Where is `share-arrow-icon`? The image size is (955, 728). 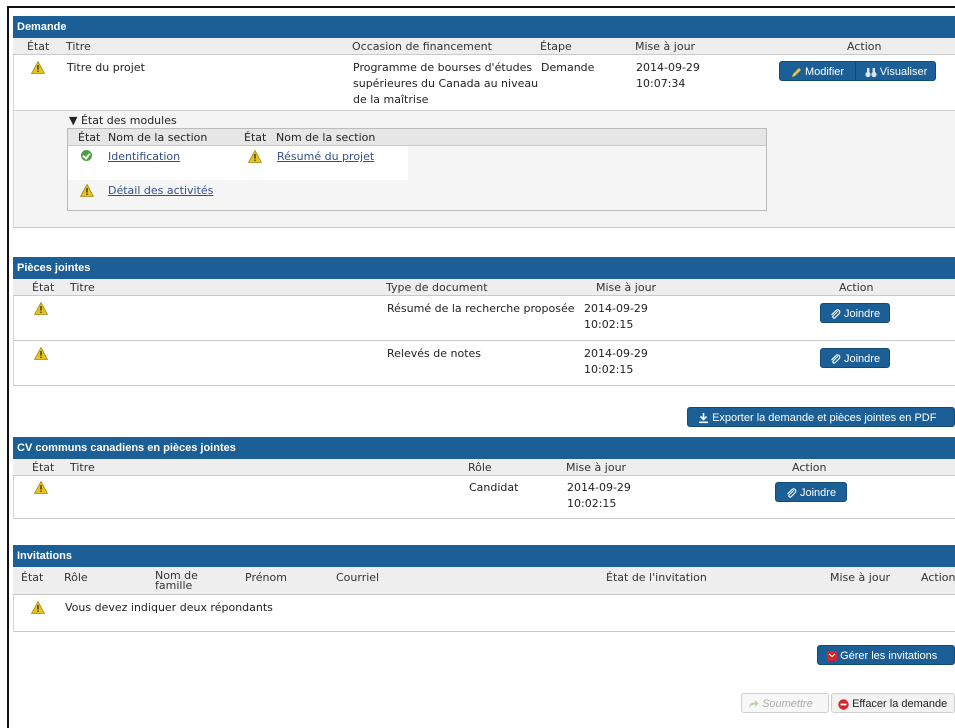 share-arrow-icon is located at coordinates (754, 704).